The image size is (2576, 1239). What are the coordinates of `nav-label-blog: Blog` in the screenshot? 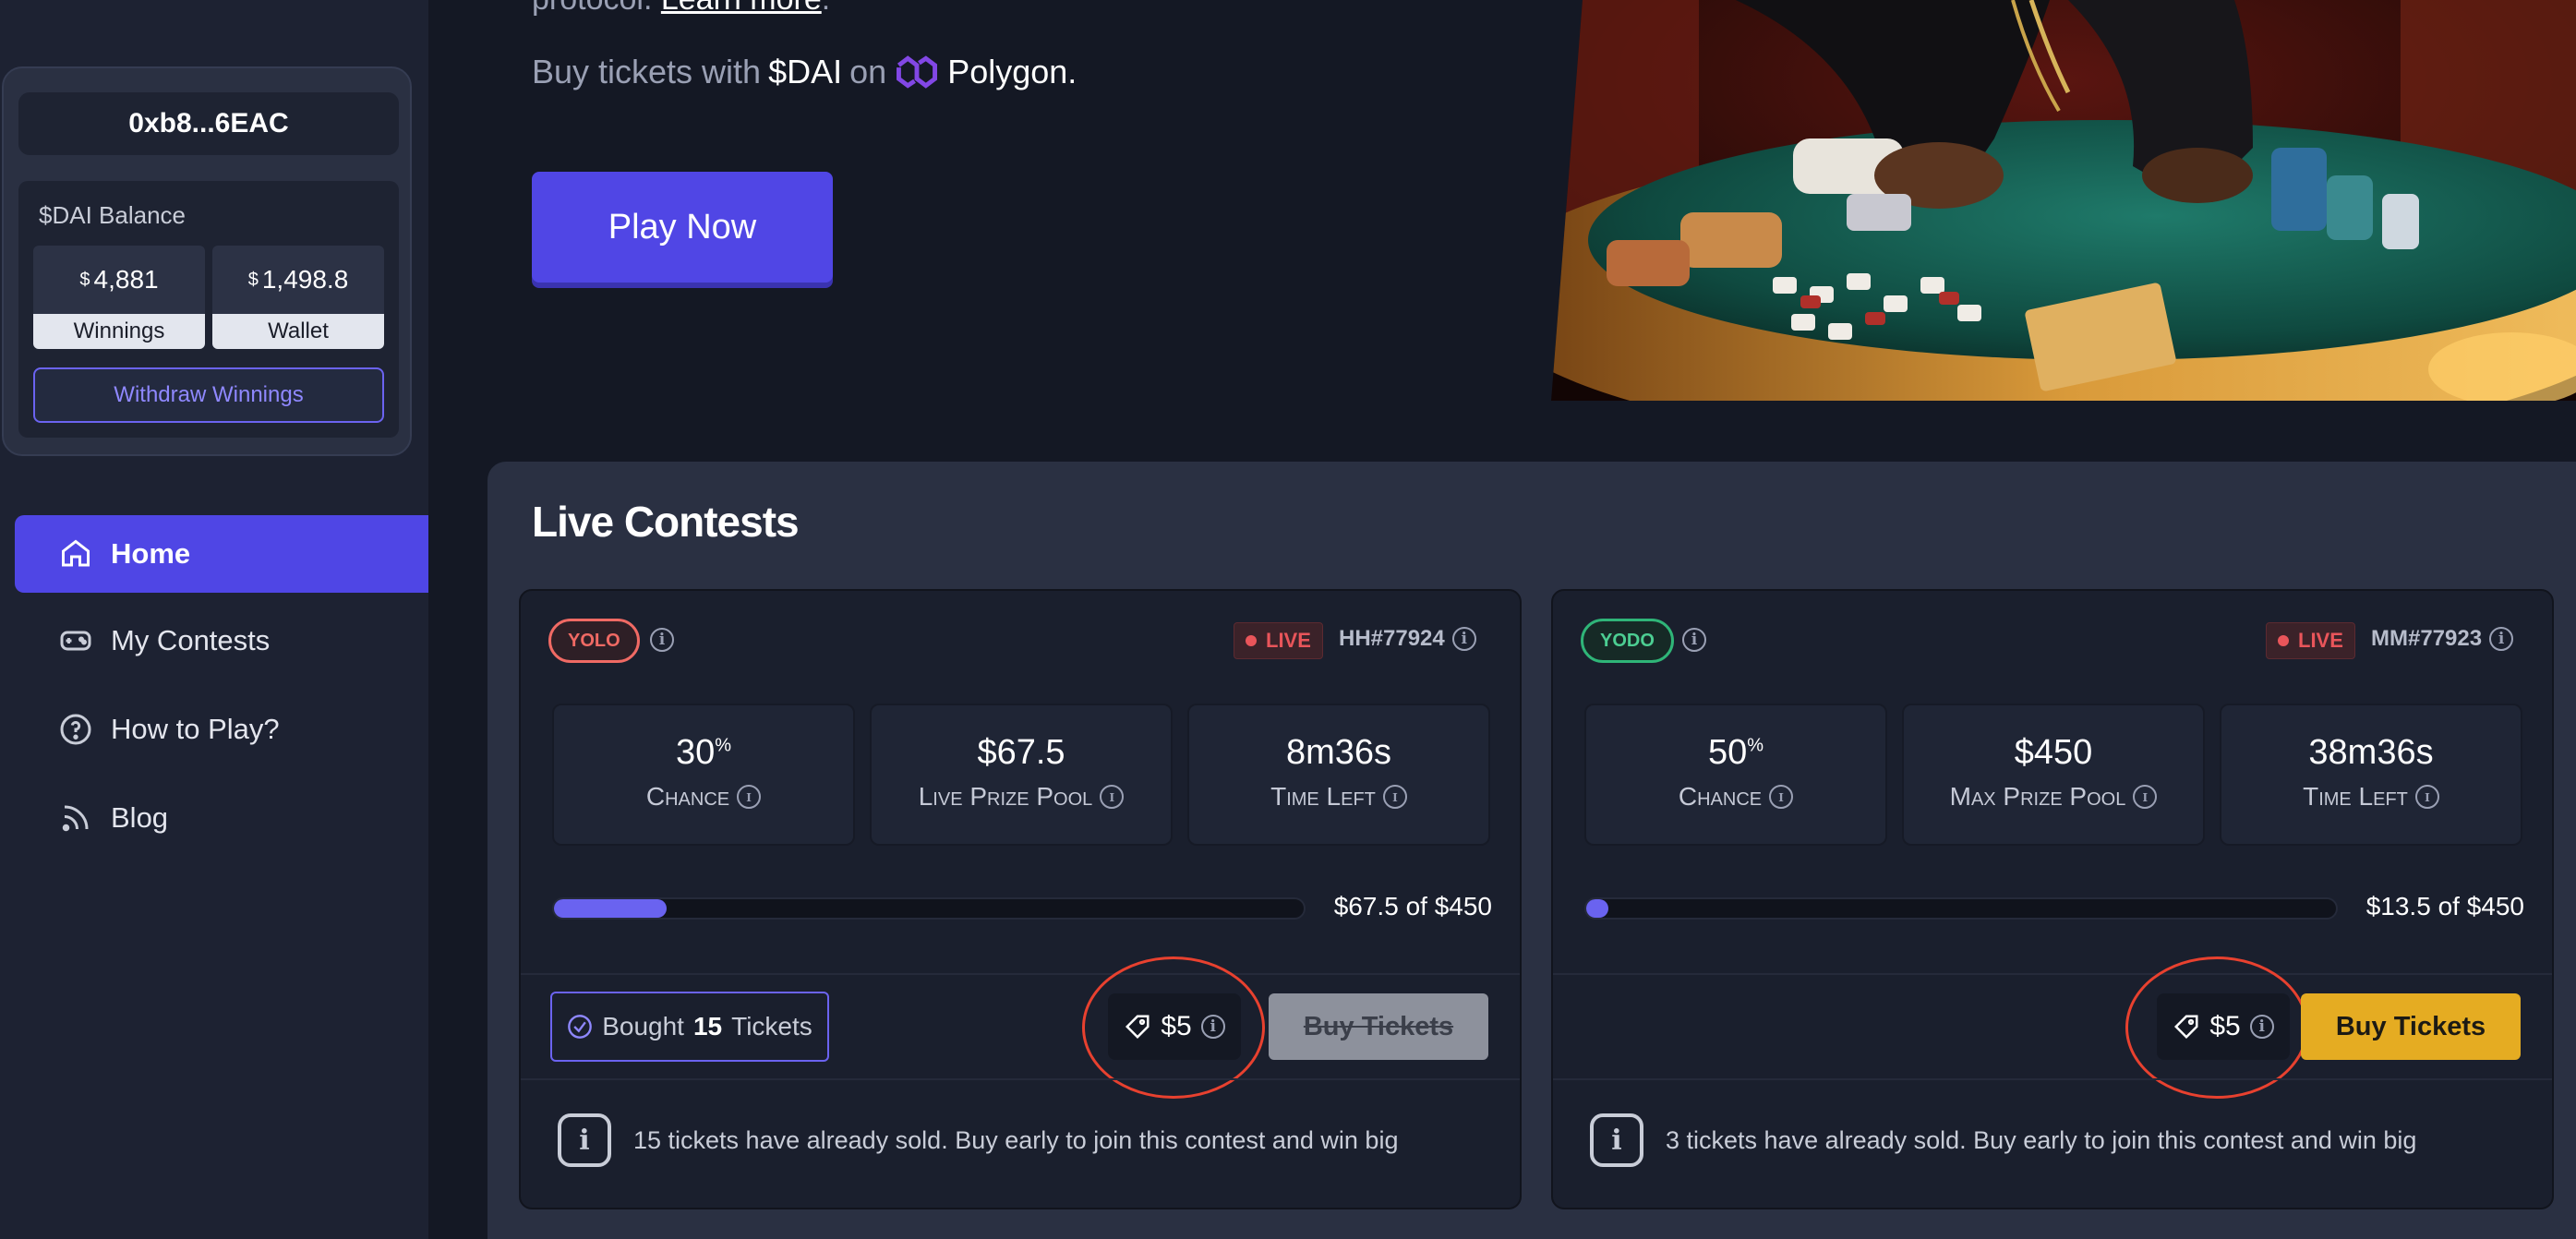 It's located at (140, 817).